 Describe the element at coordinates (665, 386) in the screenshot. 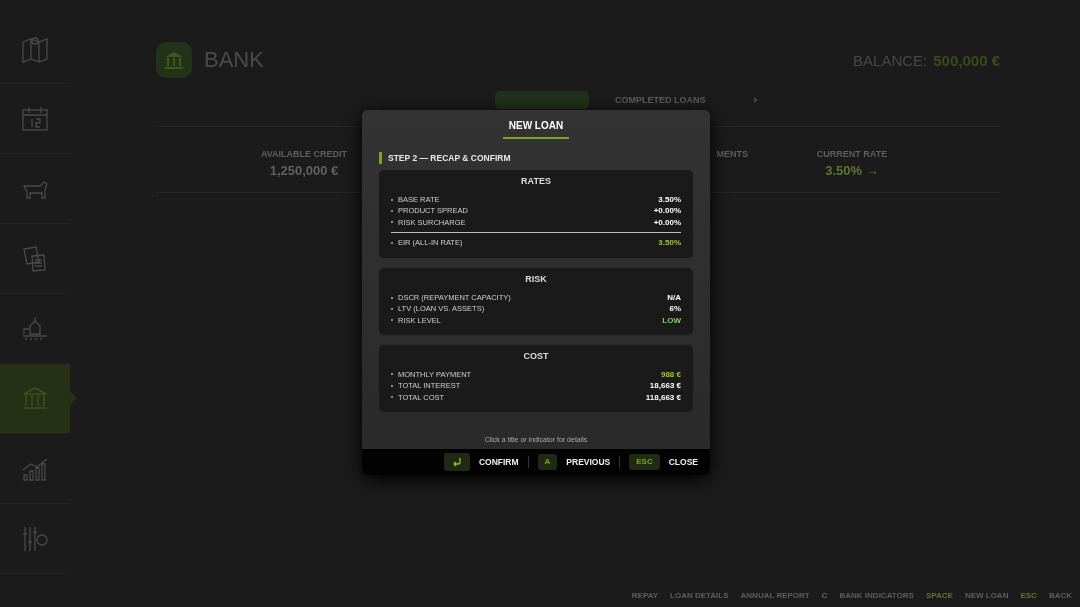

I see `indicator-value: 18,663 €` at that location.